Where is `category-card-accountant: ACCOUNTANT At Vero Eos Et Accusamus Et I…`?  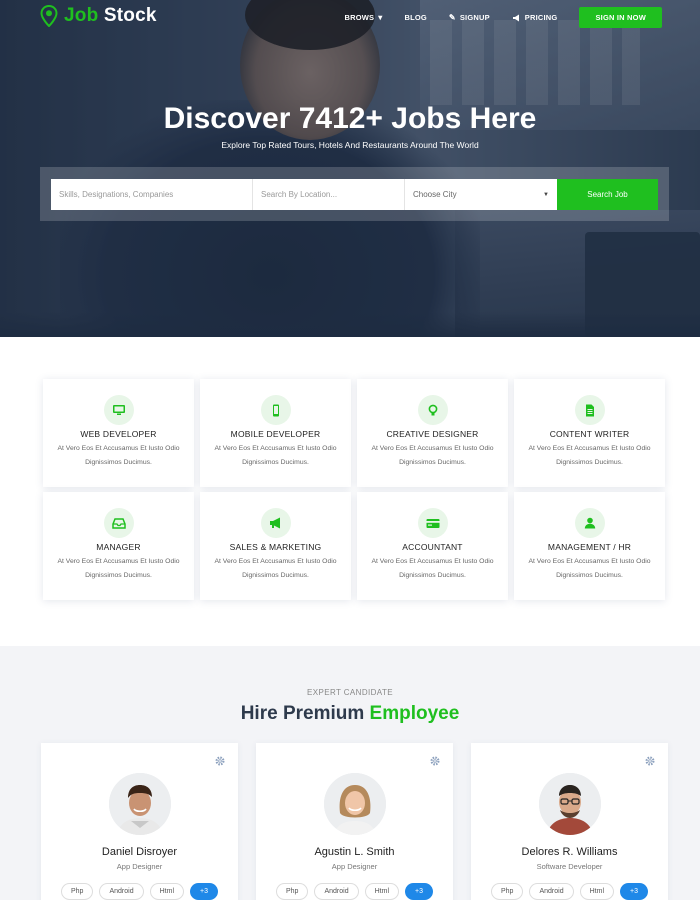 category-card-accountant: ACCOUNTANT At Vero Eos Et Accusamus Et I… is located at coordinates (432, 546).